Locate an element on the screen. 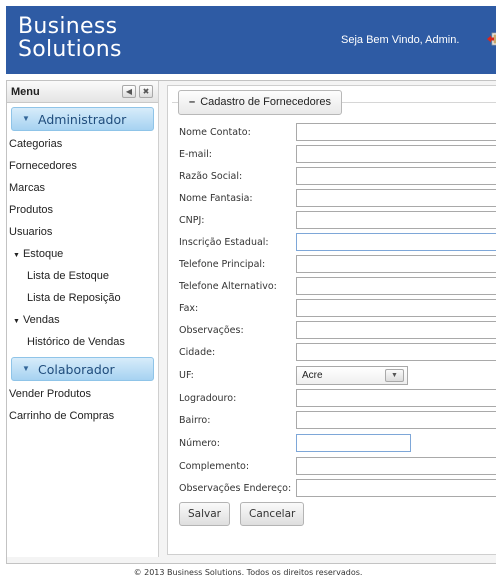 This screenshot has width=496, height=583. row-uf: UF: Acre ▼ is located at coordinates (332, 377).